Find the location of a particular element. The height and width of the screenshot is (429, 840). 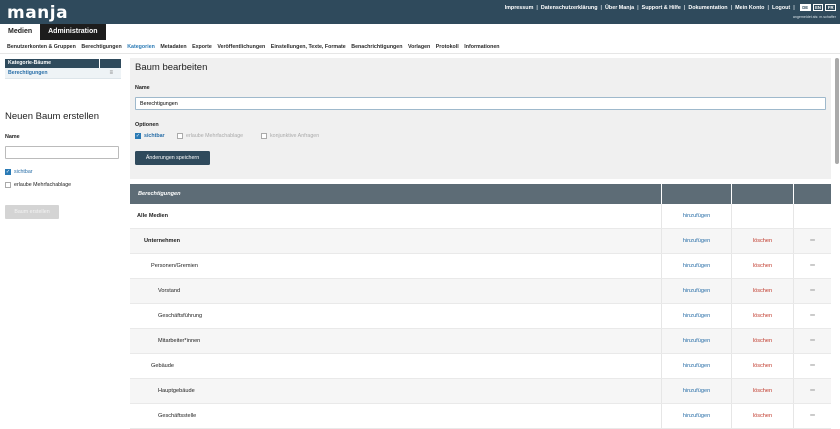

subnav-einstellungen: Einstellungen, Texte, Formate is located at coordinates (308, 47).